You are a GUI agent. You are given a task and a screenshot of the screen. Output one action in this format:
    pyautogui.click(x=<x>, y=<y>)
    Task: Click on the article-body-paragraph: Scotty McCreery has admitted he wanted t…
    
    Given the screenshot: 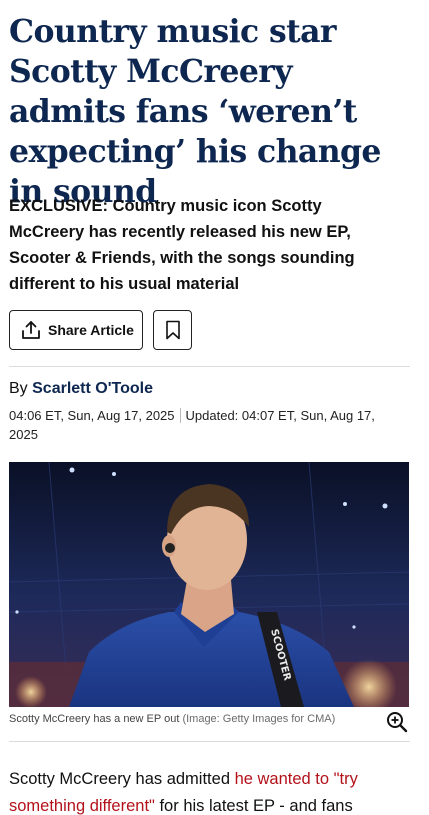 What is the action you would take?
    pyautogui.click(x=205, y=790)
    